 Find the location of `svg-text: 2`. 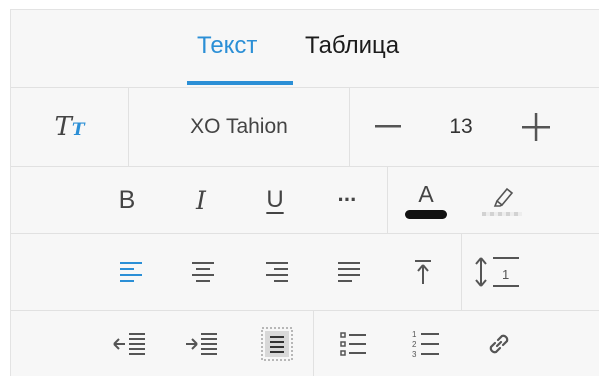

svg-text: 2 is located at coordinates (414, 344).